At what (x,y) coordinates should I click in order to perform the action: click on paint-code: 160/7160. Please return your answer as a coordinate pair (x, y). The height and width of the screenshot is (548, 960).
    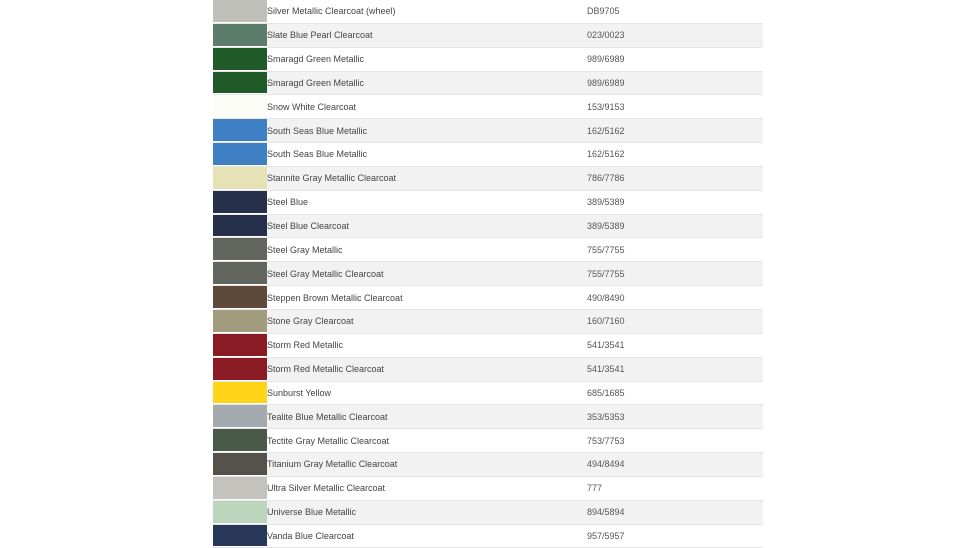
    Looking at the image, I should click on (606, 321).